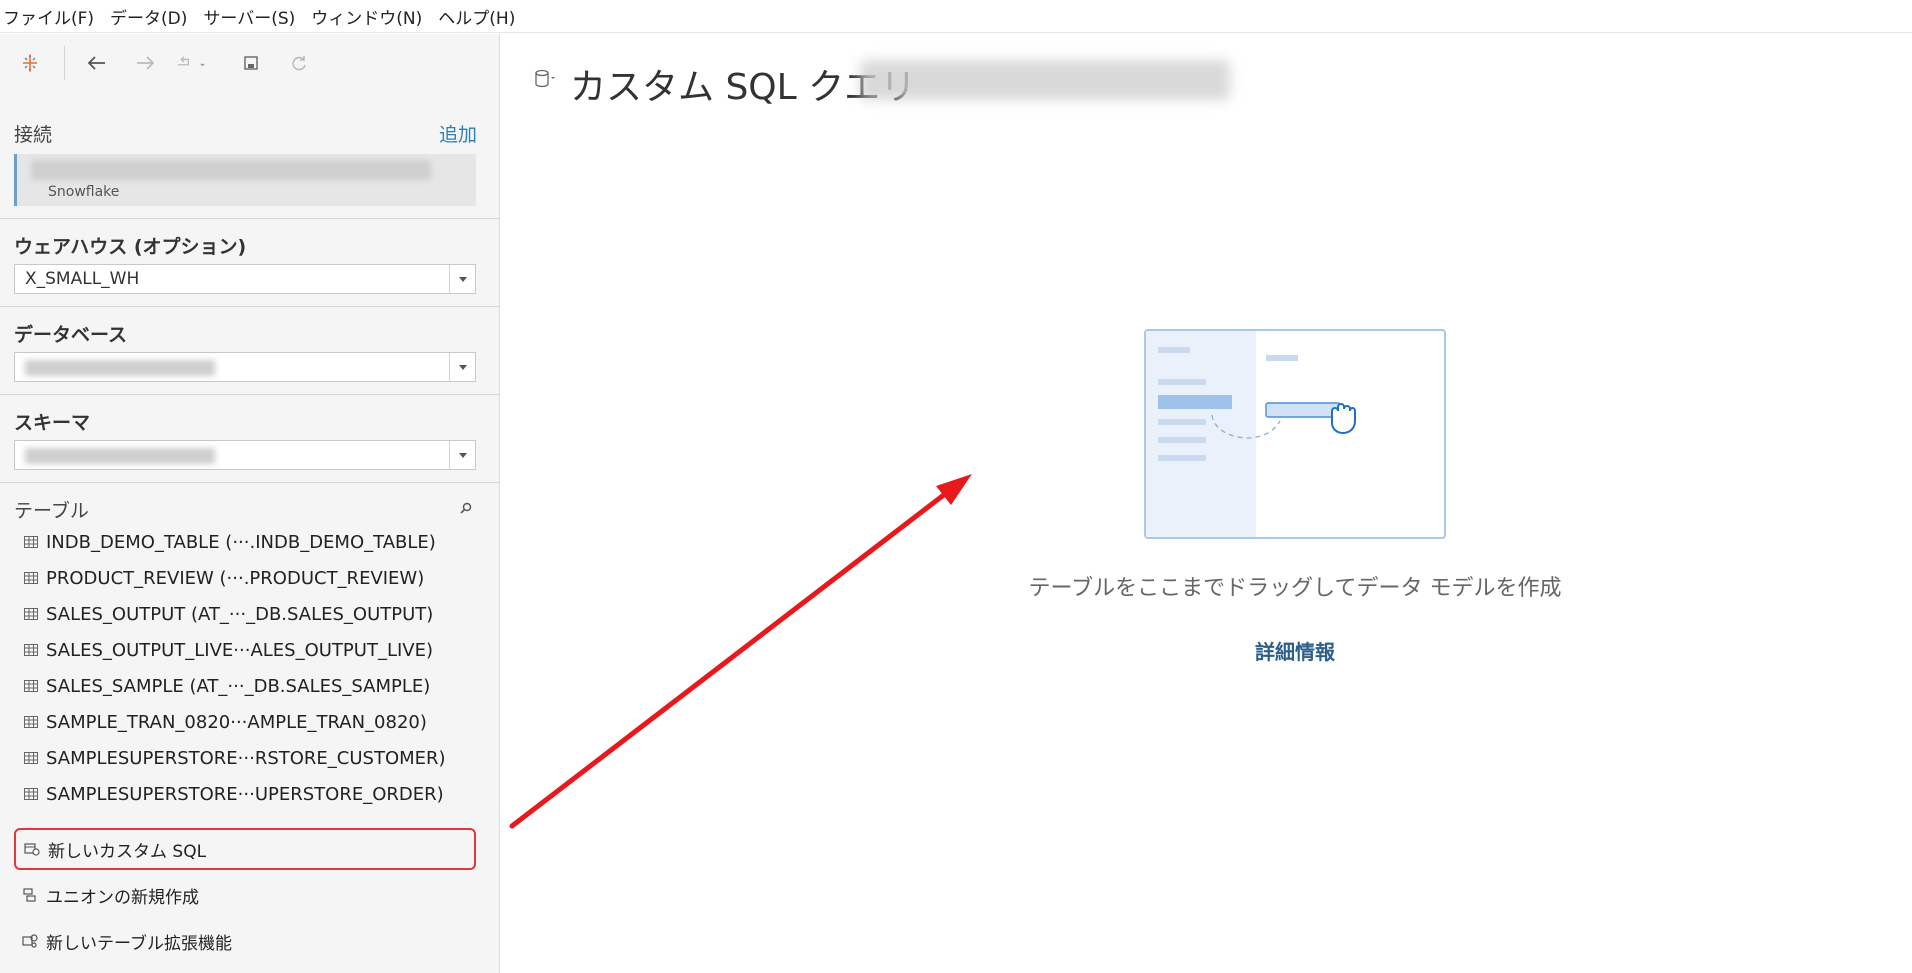 The width and height of the screenshot is (1912, 973). I want to click on new-custom-sql-label: 新しいカスタム SQL, so click(127, 851).